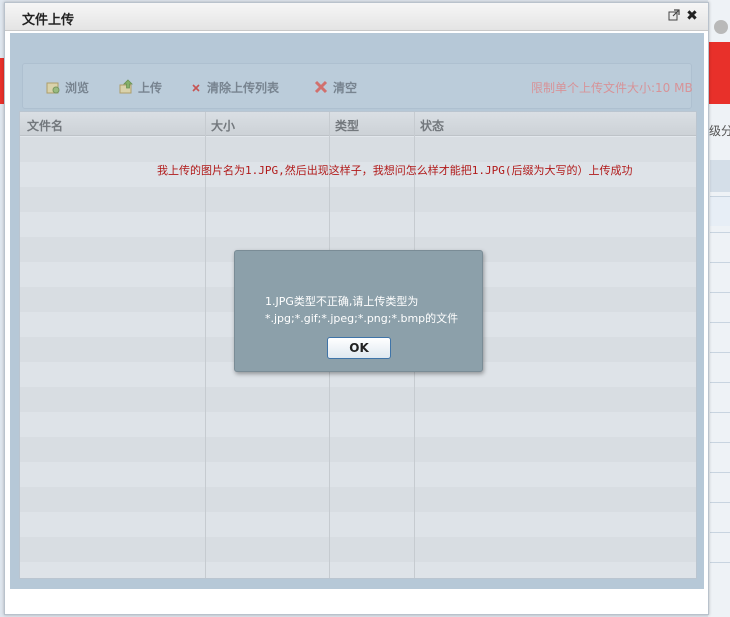 Image resolution: width=730 pixels, height=617 pixels. What do you see at coordinates (342, 301) in the screenshot?
I see `dialog-message-line1: 1.JPG类型不正确,请上传类型为` at bounding box center [342, 301].